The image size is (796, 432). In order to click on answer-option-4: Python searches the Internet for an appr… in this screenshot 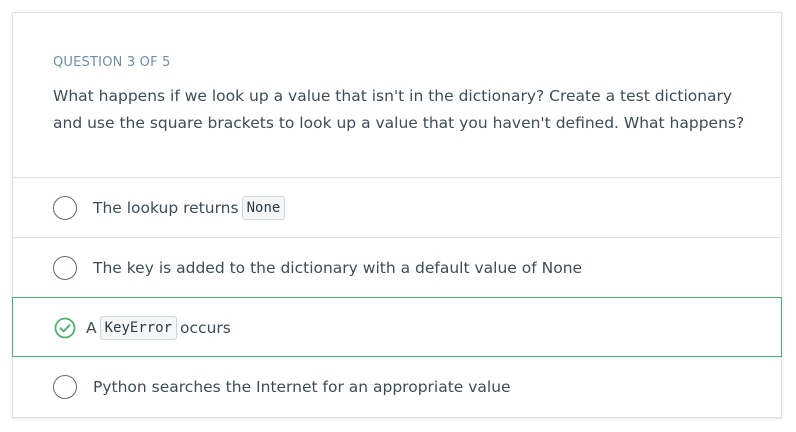, I will do `click(397, 387)`.